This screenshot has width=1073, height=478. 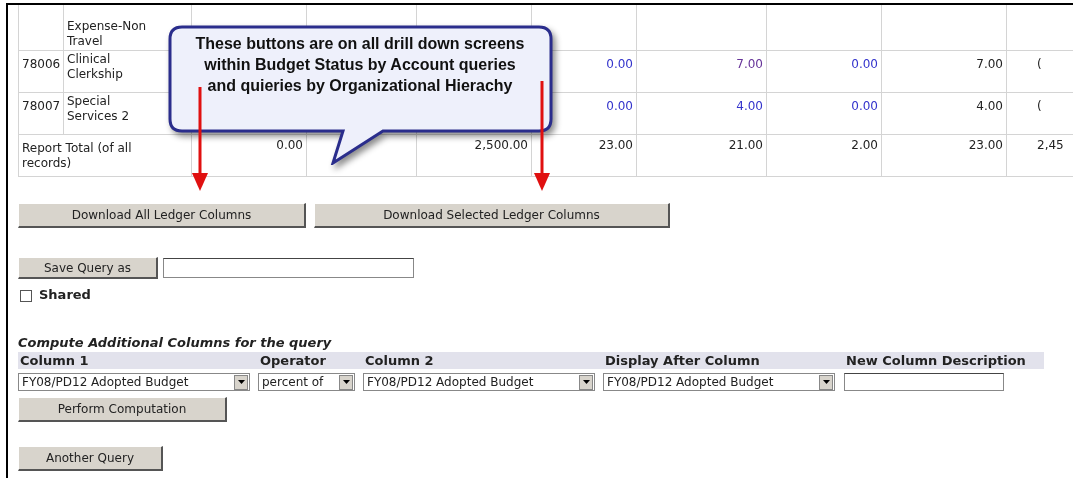 What do you see at coordinates (99, 109) in the screenshot?
I see `account-name: Special Services 2` at bounding box center [99, 109].